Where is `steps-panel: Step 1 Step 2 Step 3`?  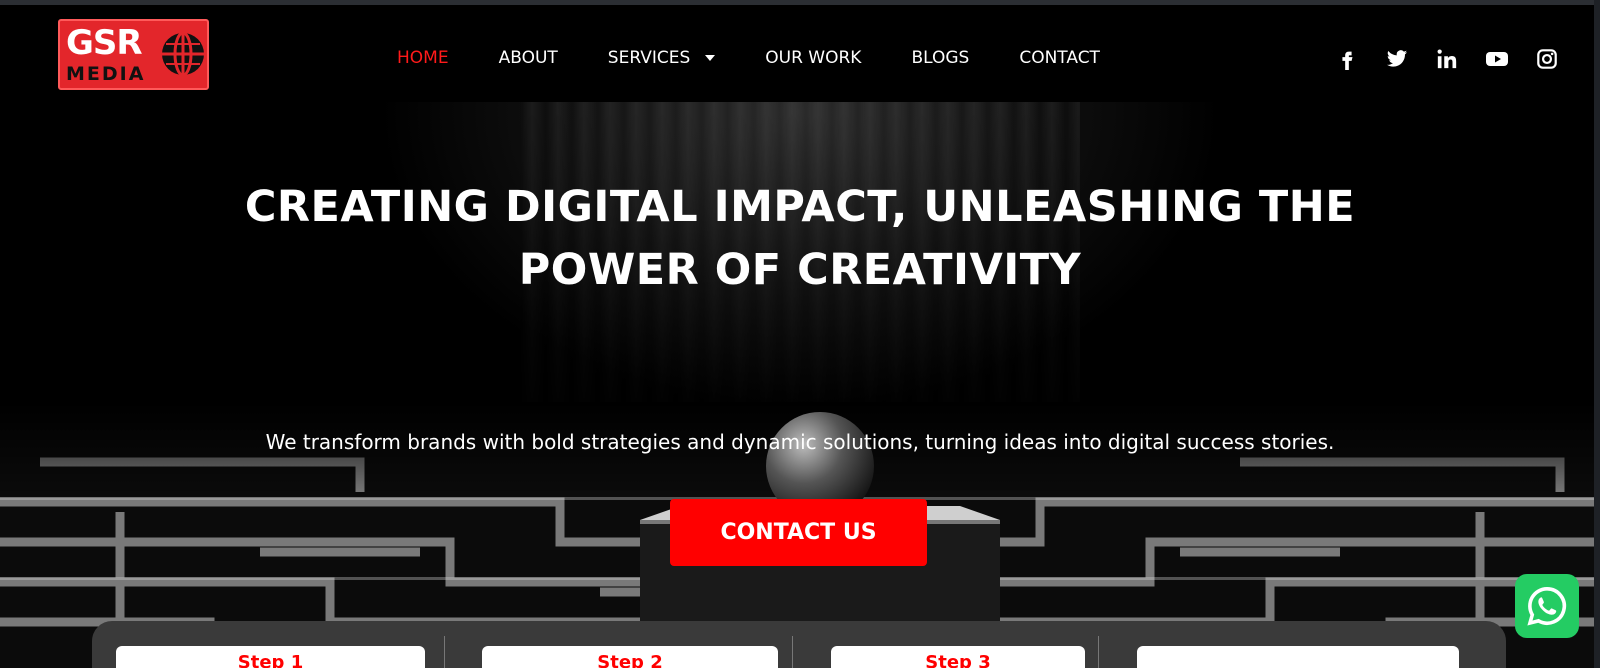 steps-panel: Step 1 Step 2 Step 3 is located at coordinates (799, 644).